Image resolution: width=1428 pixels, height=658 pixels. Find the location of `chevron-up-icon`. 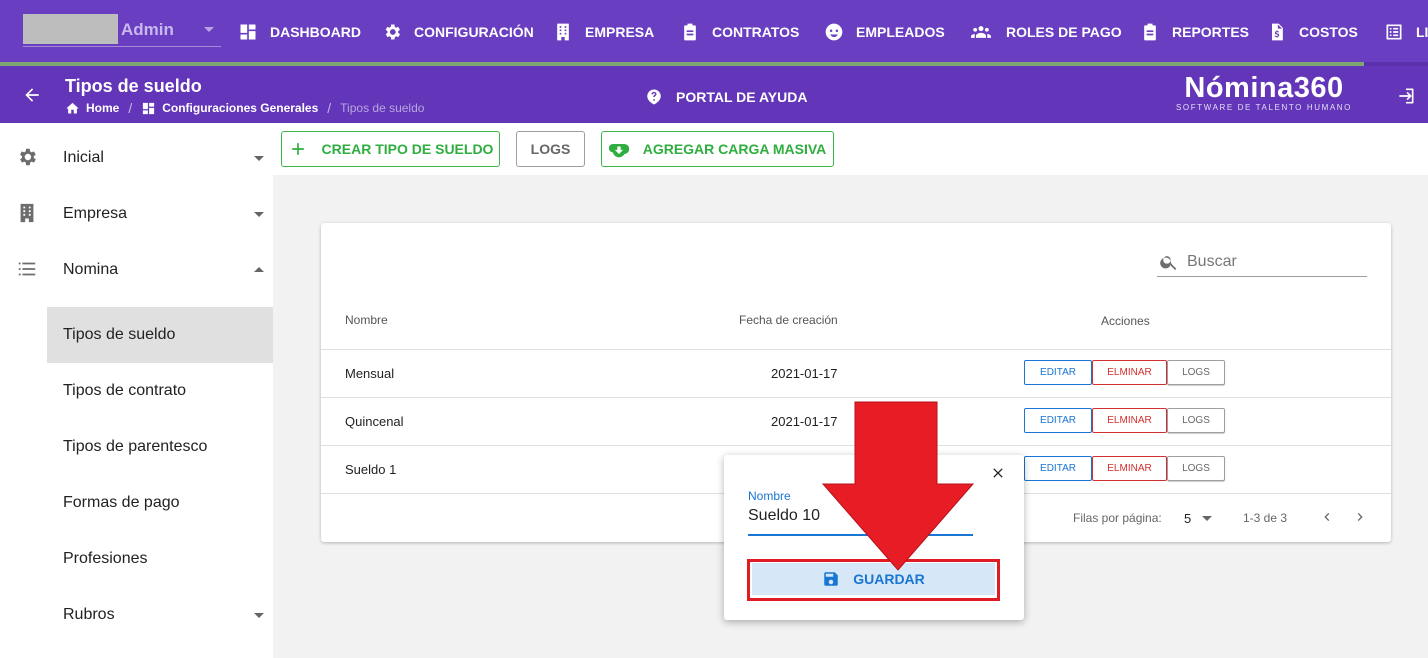

chevron-up-icon is located at coordinates (259, 269).